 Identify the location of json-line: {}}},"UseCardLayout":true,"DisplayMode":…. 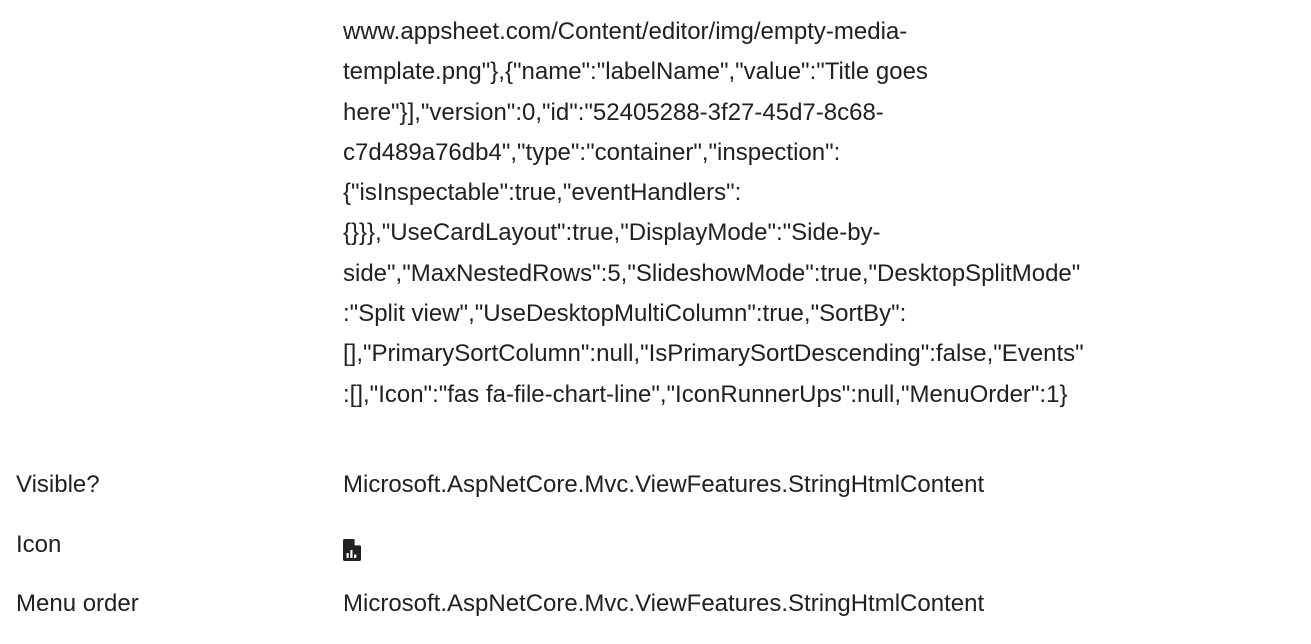
(612, 233).